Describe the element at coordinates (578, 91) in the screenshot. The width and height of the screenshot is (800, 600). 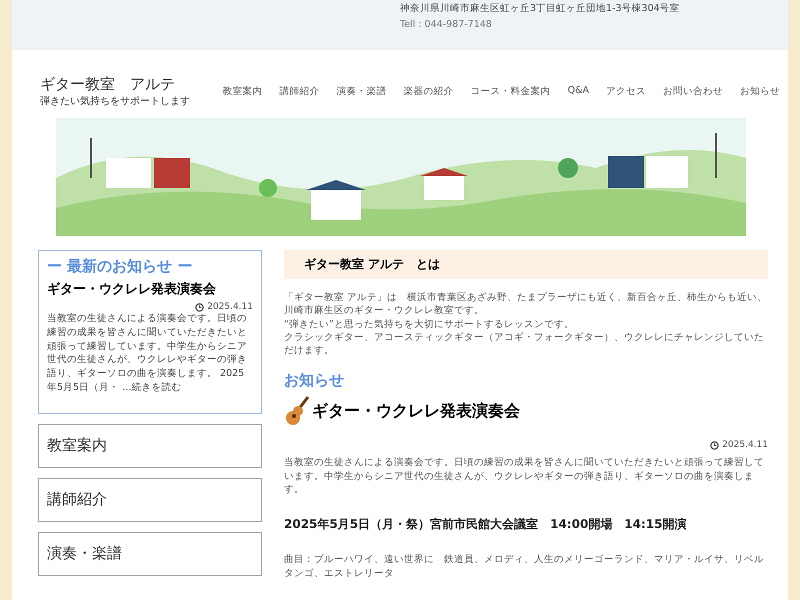
I see `nav-link: Q&A` at that location.